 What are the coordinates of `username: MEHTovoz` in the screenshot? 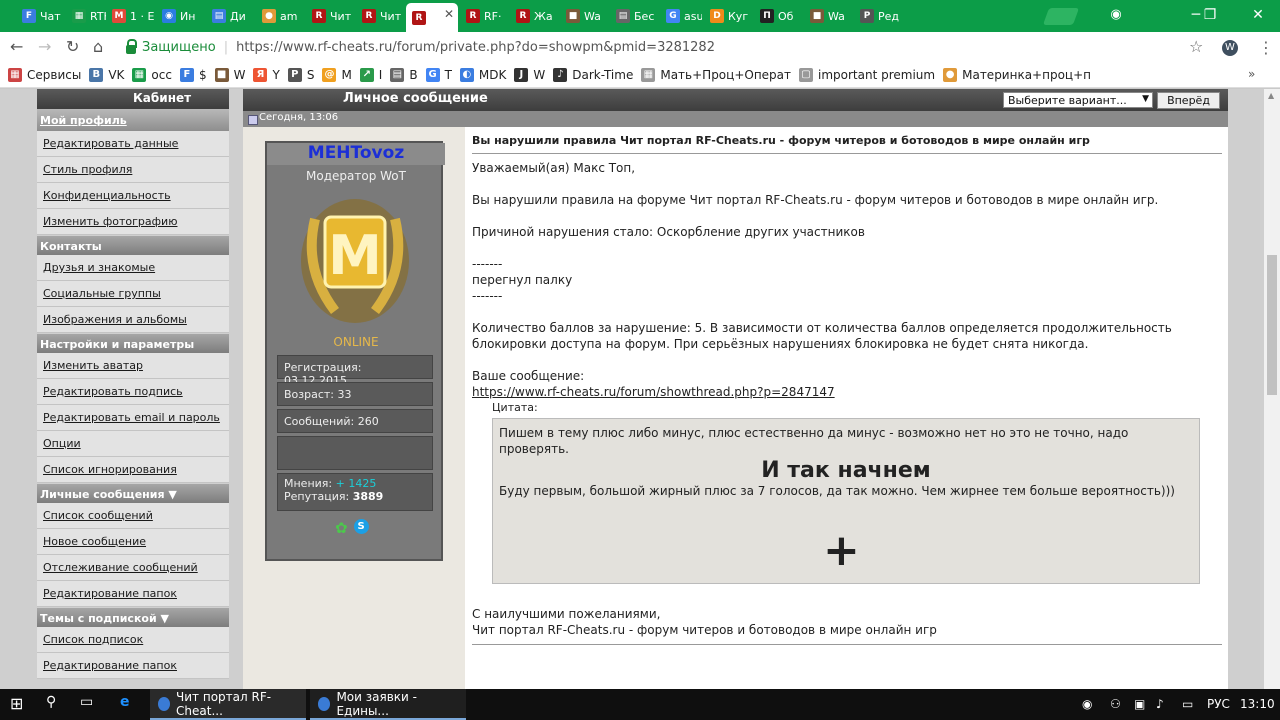 It's located at (356, 154).